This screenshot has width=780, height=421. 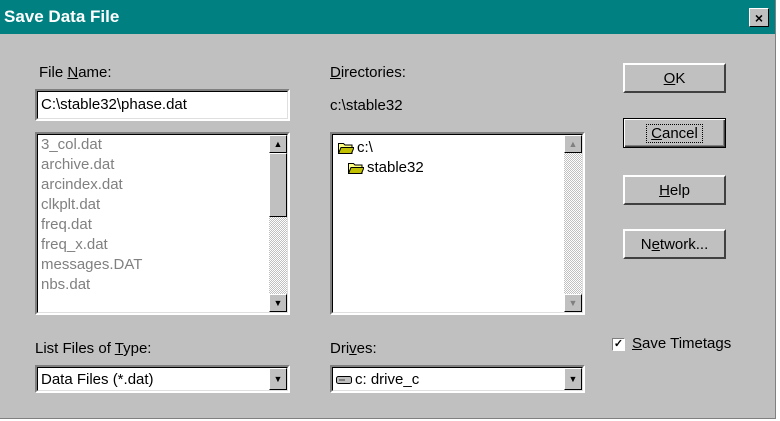 What do you see at coordinates (386, 168) in the screenshot?
I see `directory-item-stable32: stable32` at bounding box center [386, 168].